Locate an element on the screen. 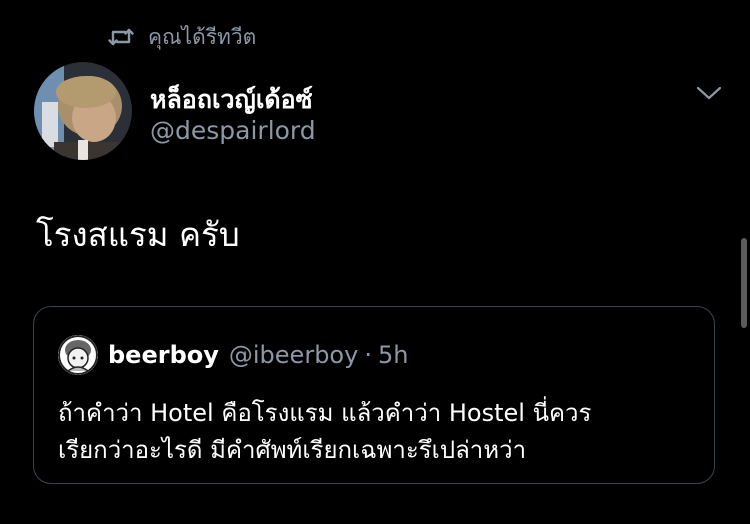 Image resolution: width=750 pixels, height=524 pixels. tweet-text: โรงสแรม ครับ is located at coordinates (138, 234).